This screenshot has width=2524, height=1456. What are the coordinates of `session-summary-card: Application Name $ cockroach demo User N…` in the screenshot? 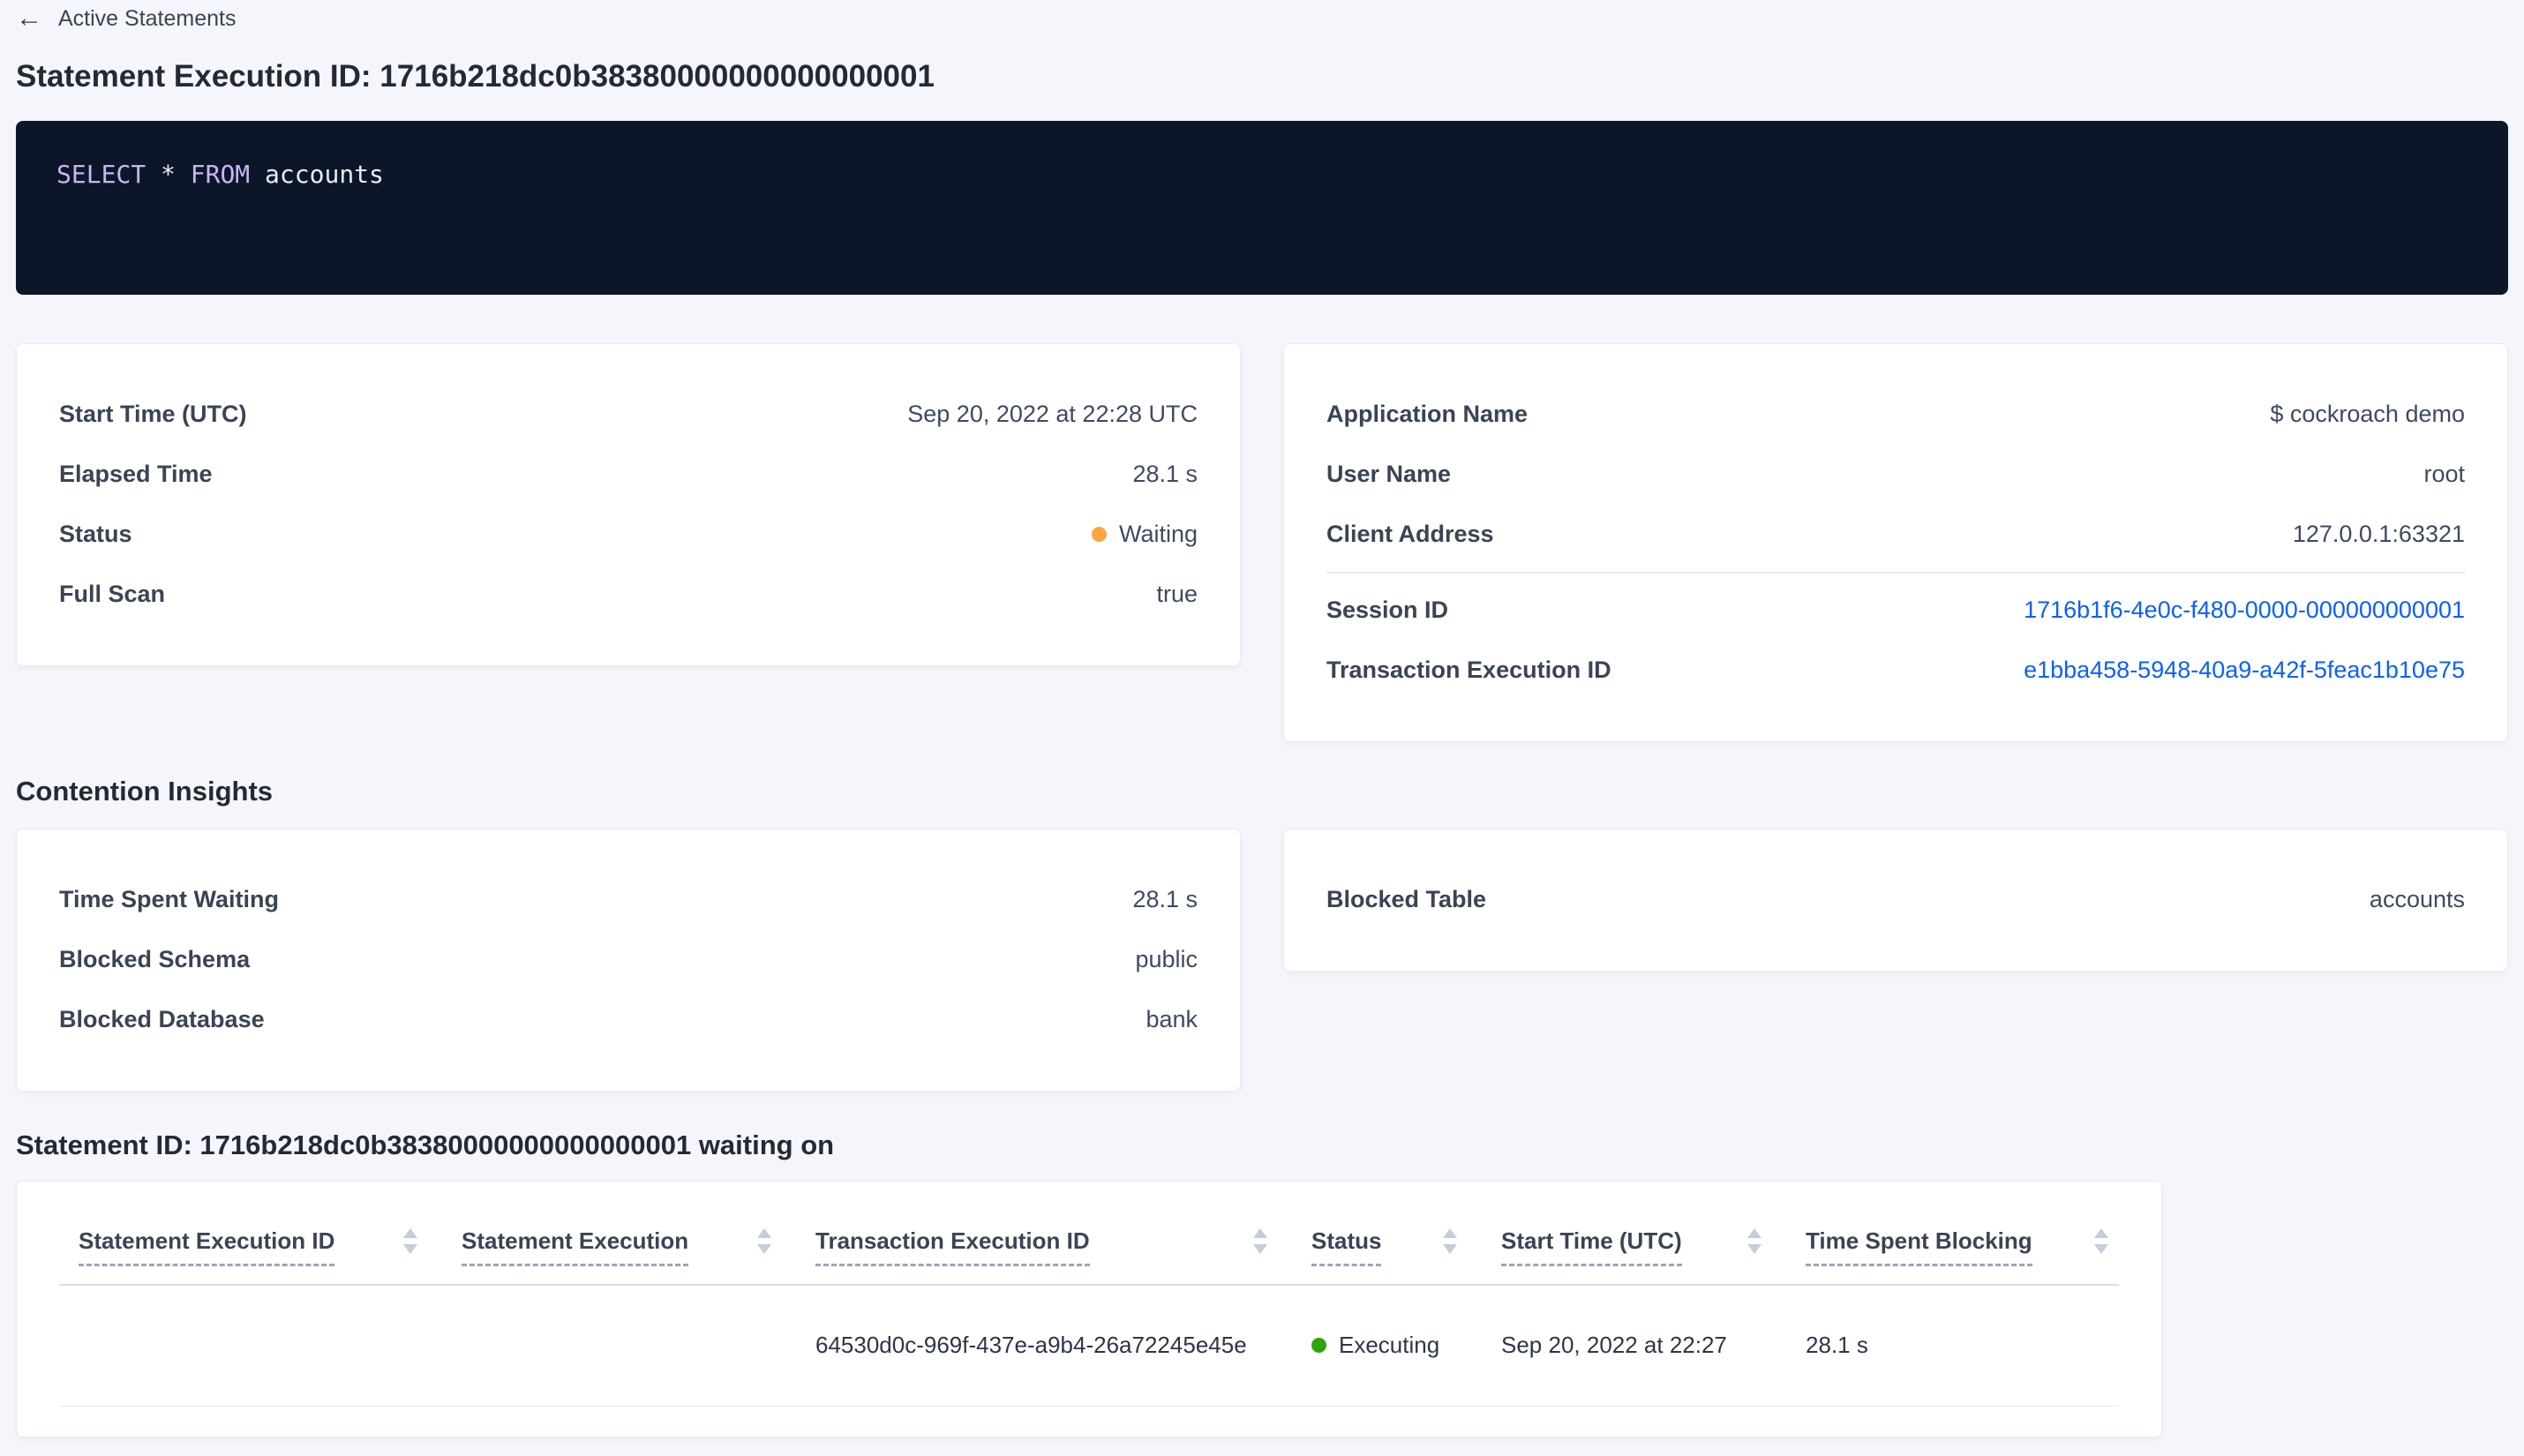 It's located at (1895, 542).